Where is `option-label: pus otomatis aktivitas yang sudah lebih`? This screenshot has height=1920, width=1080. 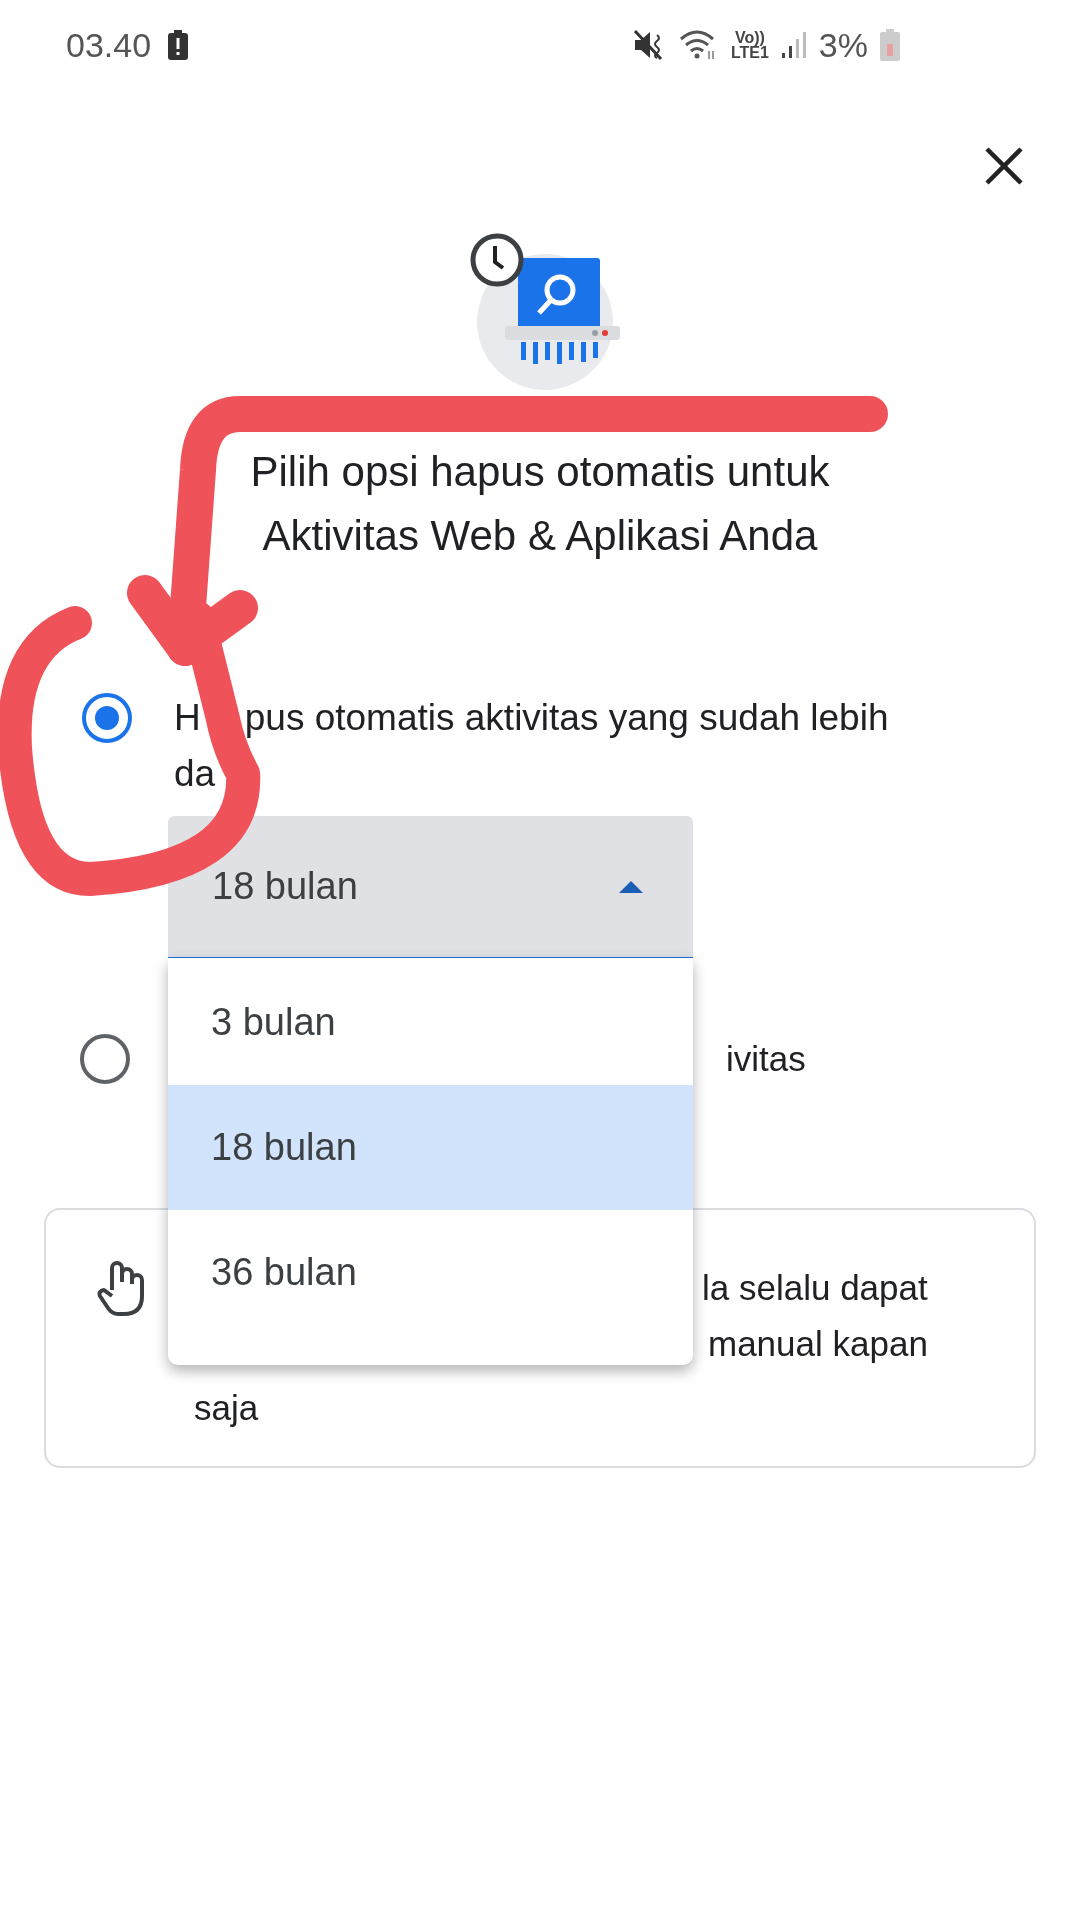
option-label: pus otomatis aktivitas yang sudah lebih is located at coordinates (566, 718).